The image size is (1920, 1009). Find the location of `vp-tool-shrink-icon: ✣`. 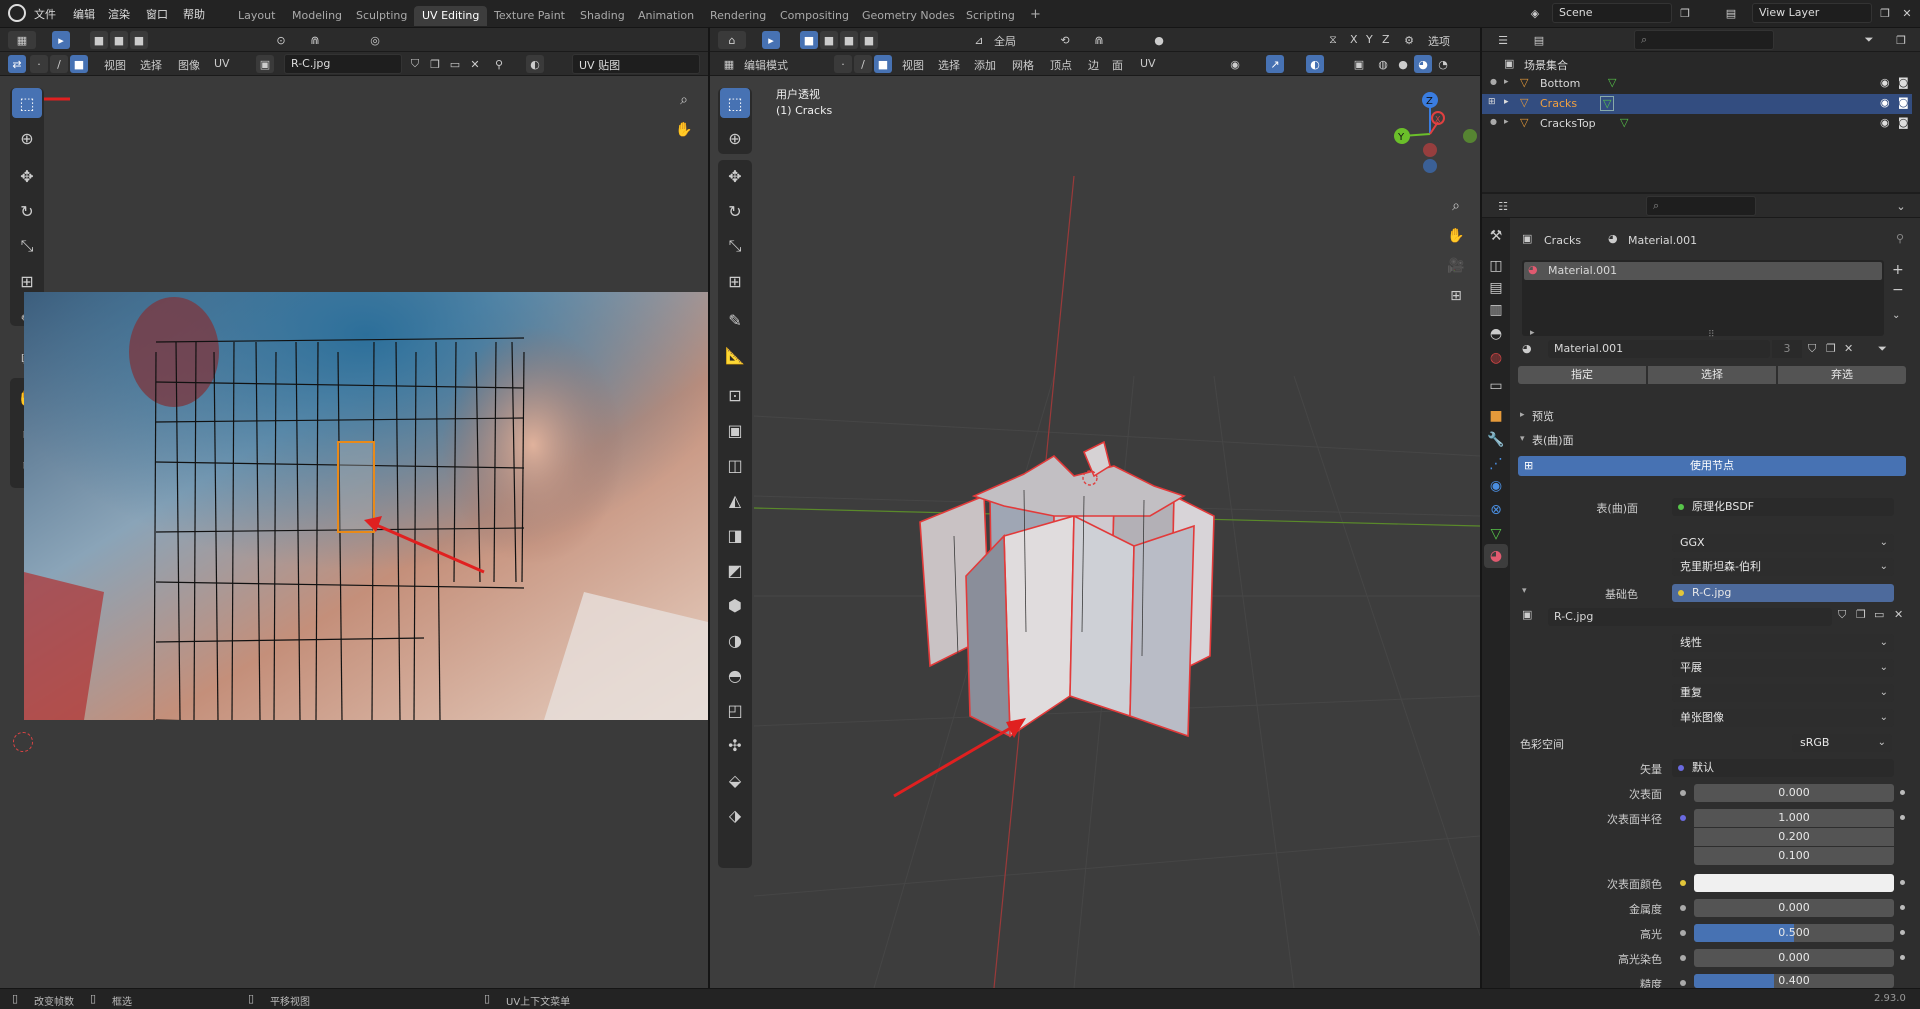

vp-tool-shrink-icon: ✣ is located at coordinates (735, 745).